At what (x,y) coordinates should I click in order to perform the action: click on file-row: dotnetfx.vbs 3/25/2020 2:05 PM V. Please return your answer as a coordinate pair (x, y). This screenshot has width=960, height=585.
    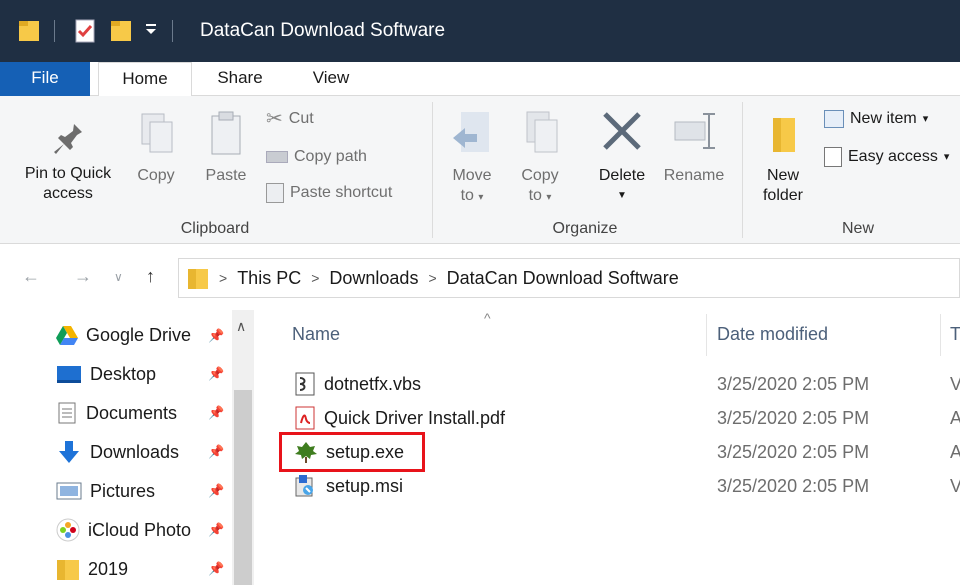
    Looking at the image, I should click on (611, 384).